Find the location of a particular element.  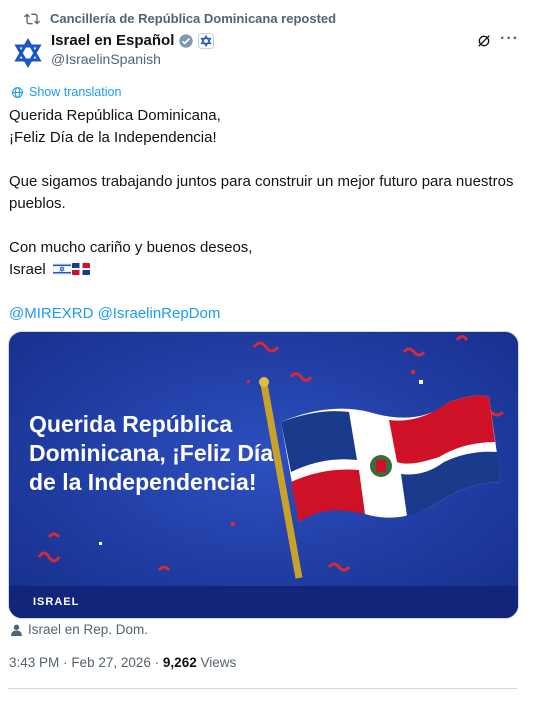

post-meta: 3:43 PM · Feb 27, 2026 · 9,262 Views is located at coordinates (122, 662).